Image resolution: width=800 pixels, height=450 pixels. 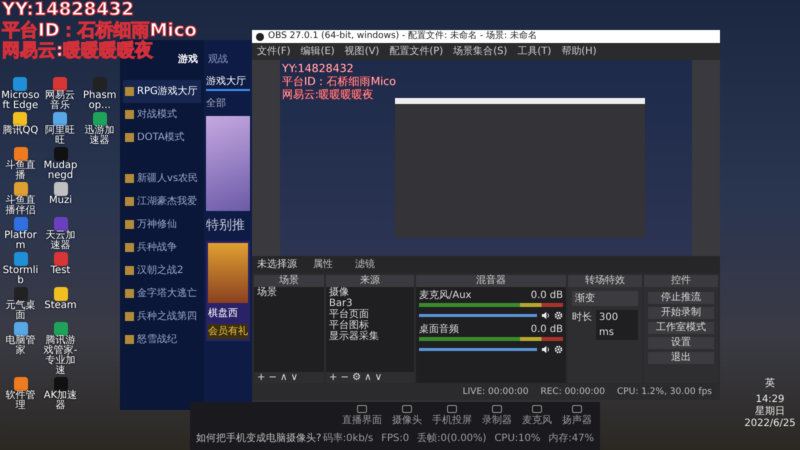 I want to click on source-item: 摄像, so click(x=370, y=292).